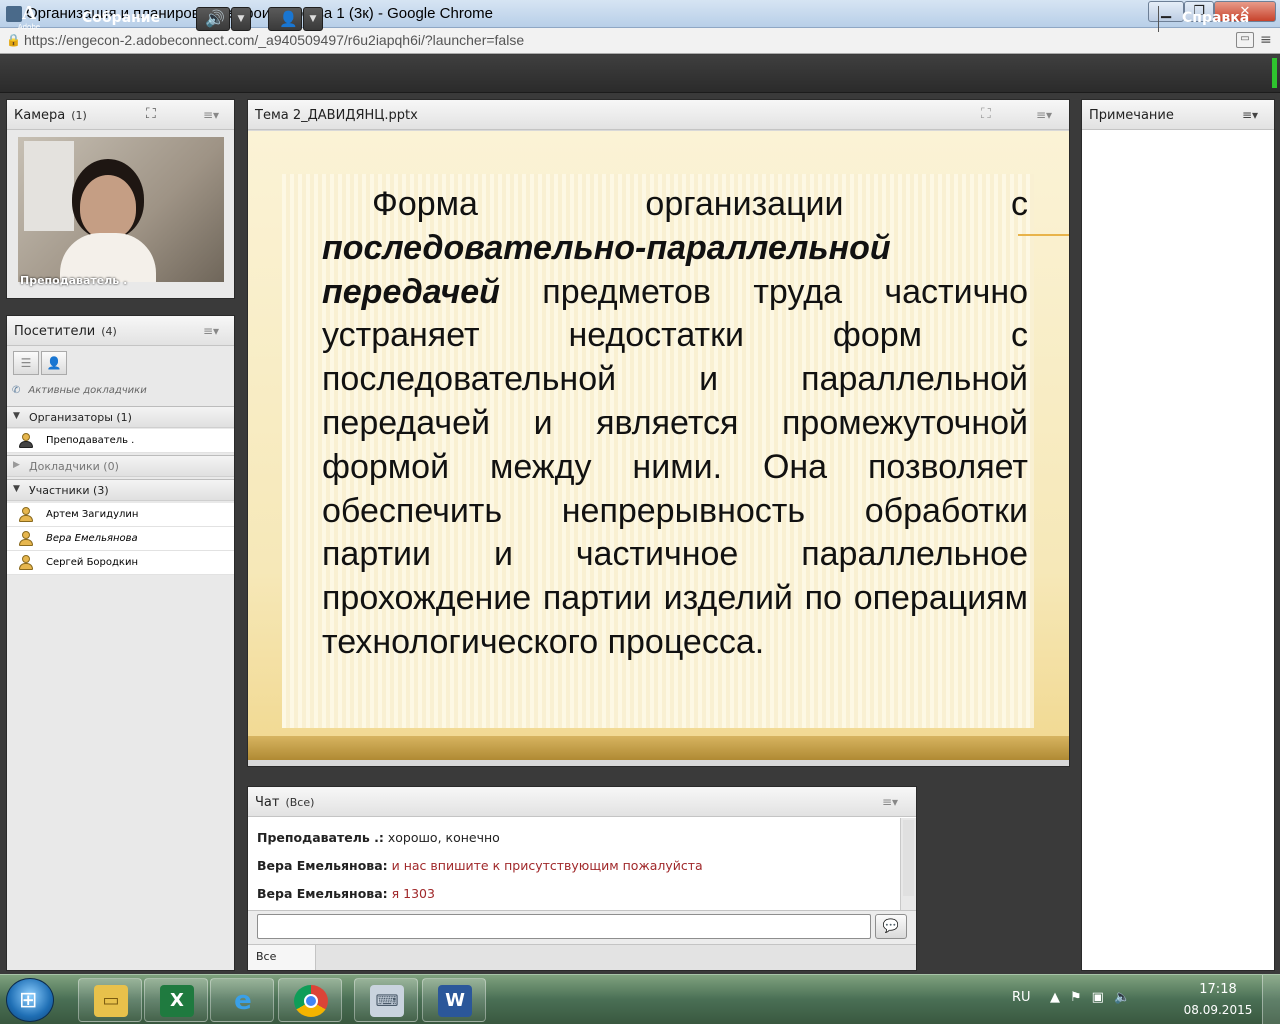  I want to click on phone-icon: ✆, so click(16, 390).